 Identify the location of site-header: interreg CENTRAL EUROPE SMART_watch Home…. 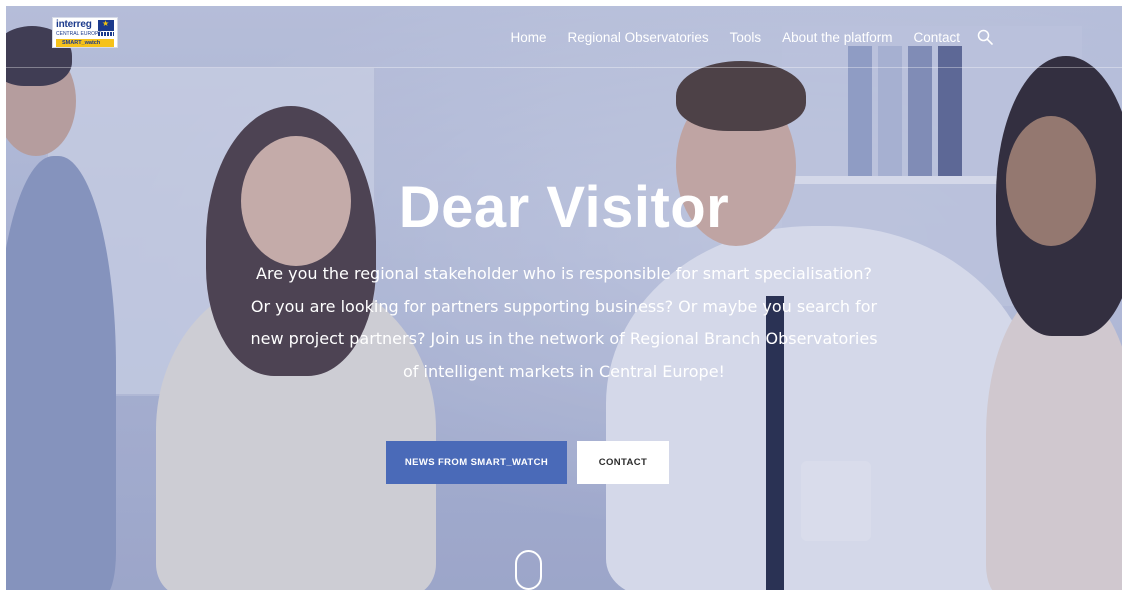
(564, 37).